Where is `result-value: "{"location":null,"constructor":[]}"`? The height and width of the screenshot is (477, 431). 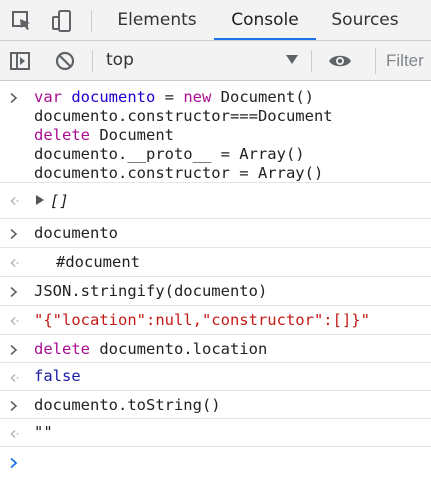 result-value: "{"location":null,"constructor":[]}" is located at coordinates (202, 320).